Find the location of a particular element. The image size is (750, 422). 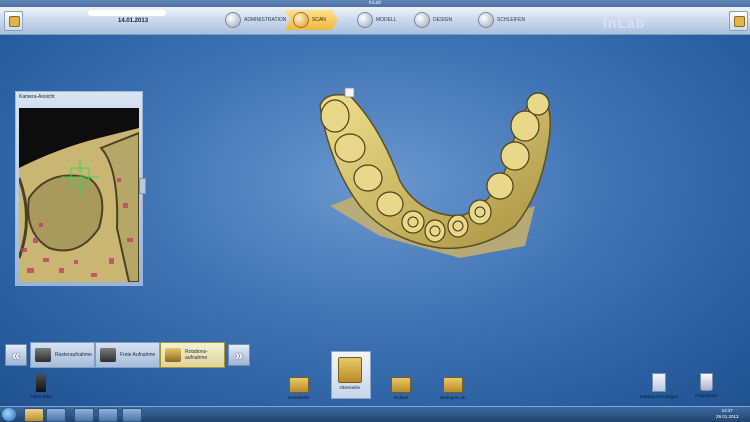

inEos-device-icon is located at coordinates (41, 383).